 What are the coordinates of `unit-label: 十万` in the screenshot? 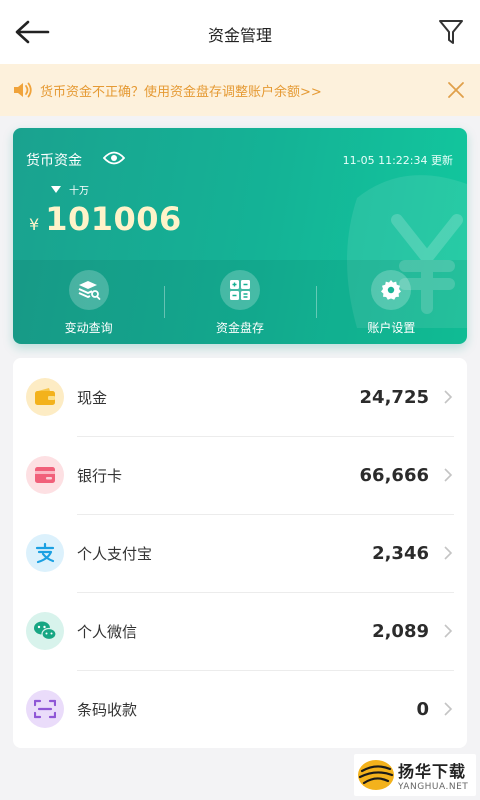 It's located at (79, 191).